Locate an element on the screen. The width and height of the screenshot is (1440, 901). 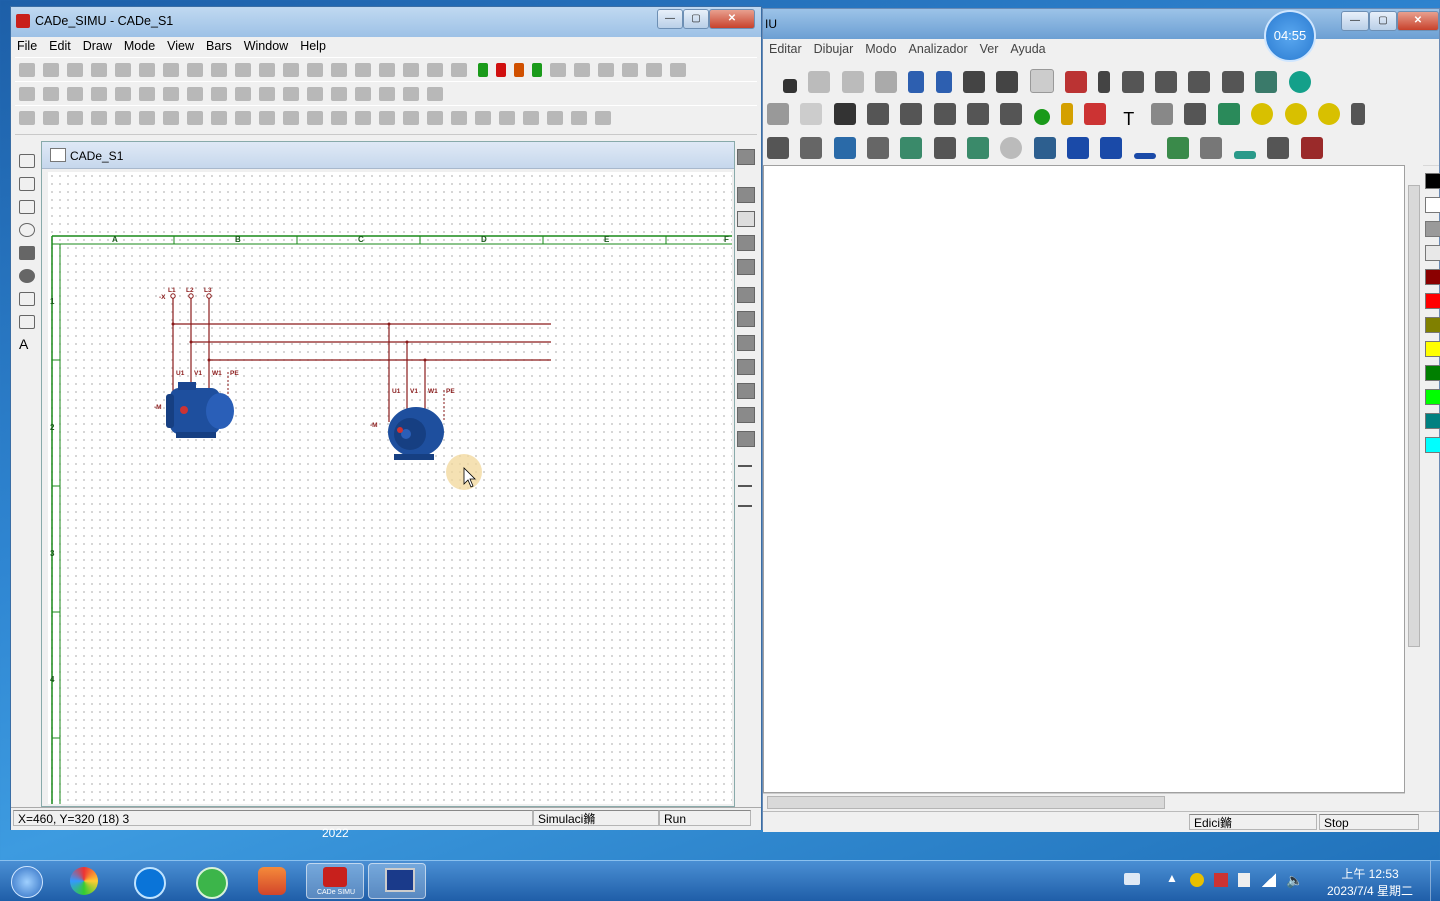
wire16-icon is located at coordinates (387, 118).